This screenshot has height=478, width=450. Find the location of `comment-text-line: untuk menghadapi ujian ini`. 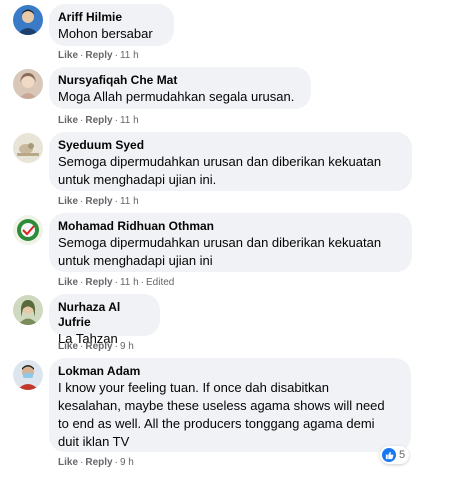

comment-text-line: untuk menghadapi ujian ini is located at coordinates (135, 260).